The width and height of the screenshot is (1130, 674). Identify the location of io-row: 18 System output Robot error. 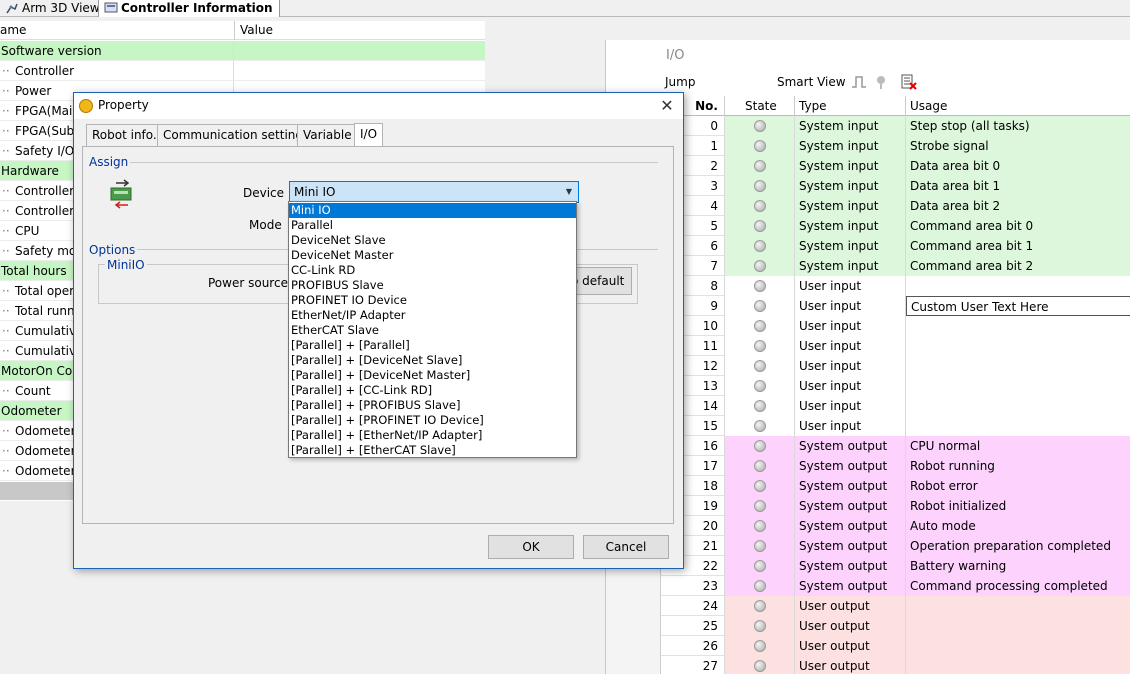
(895, 486).